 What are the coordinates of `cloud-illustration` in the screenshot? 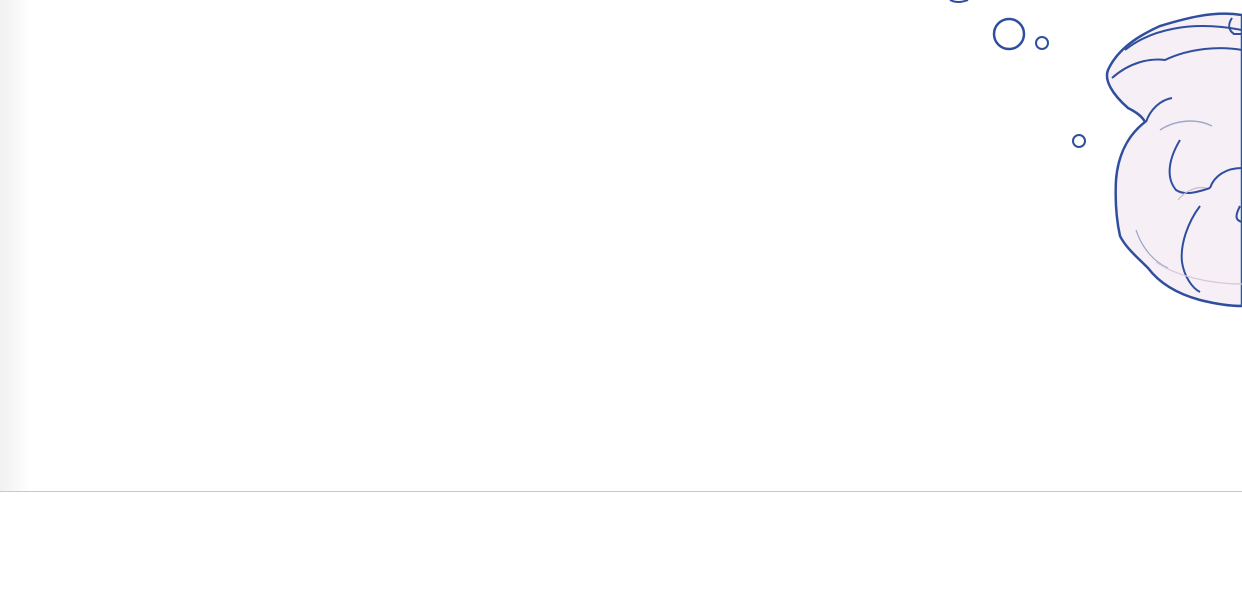 It's located at (1095, 154).